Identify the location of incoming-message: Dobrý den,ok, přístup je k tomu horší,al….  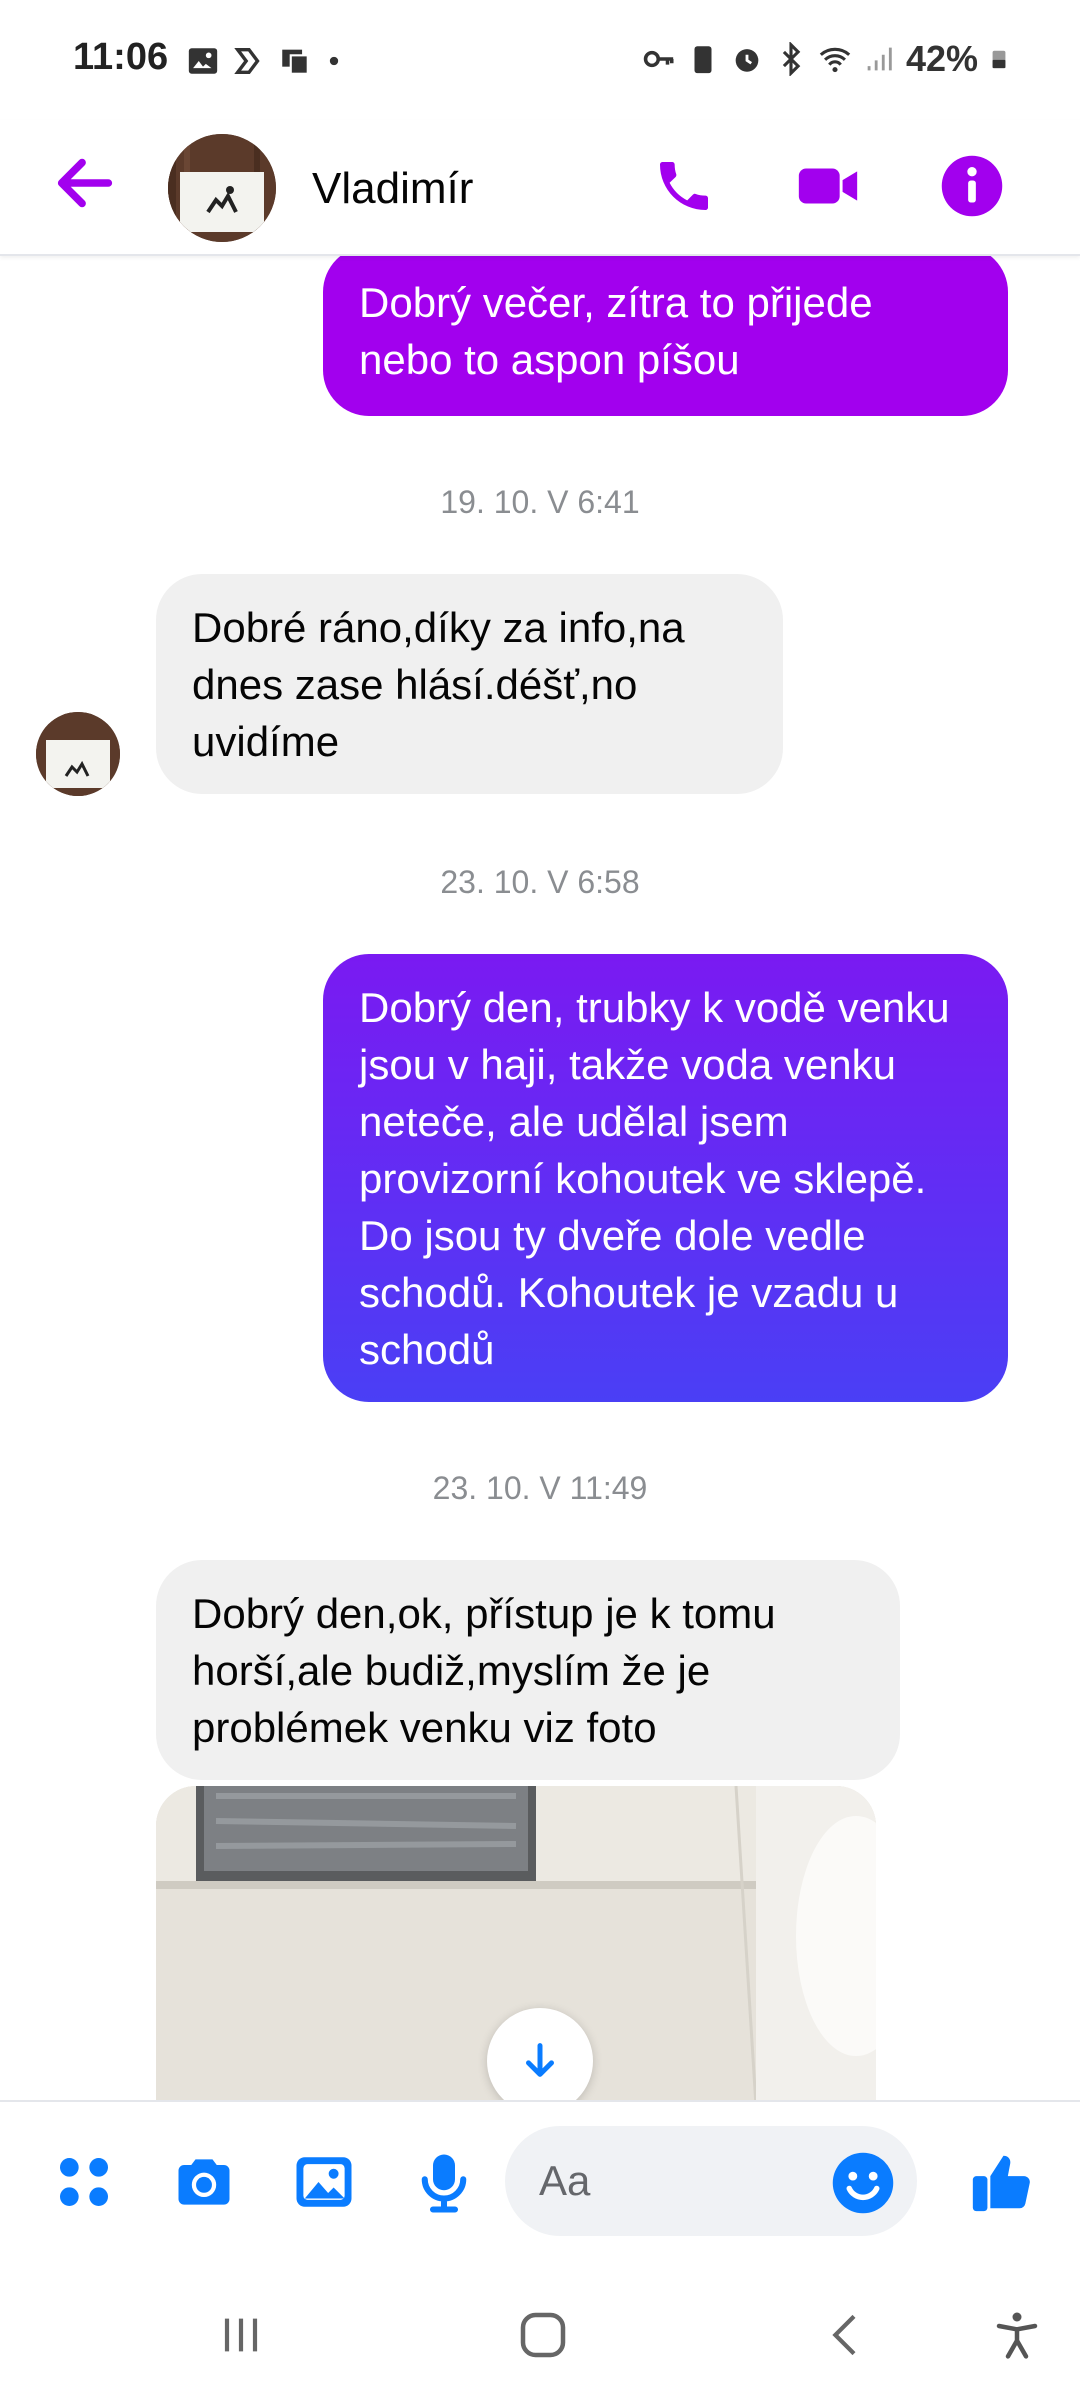
(528, 1670).